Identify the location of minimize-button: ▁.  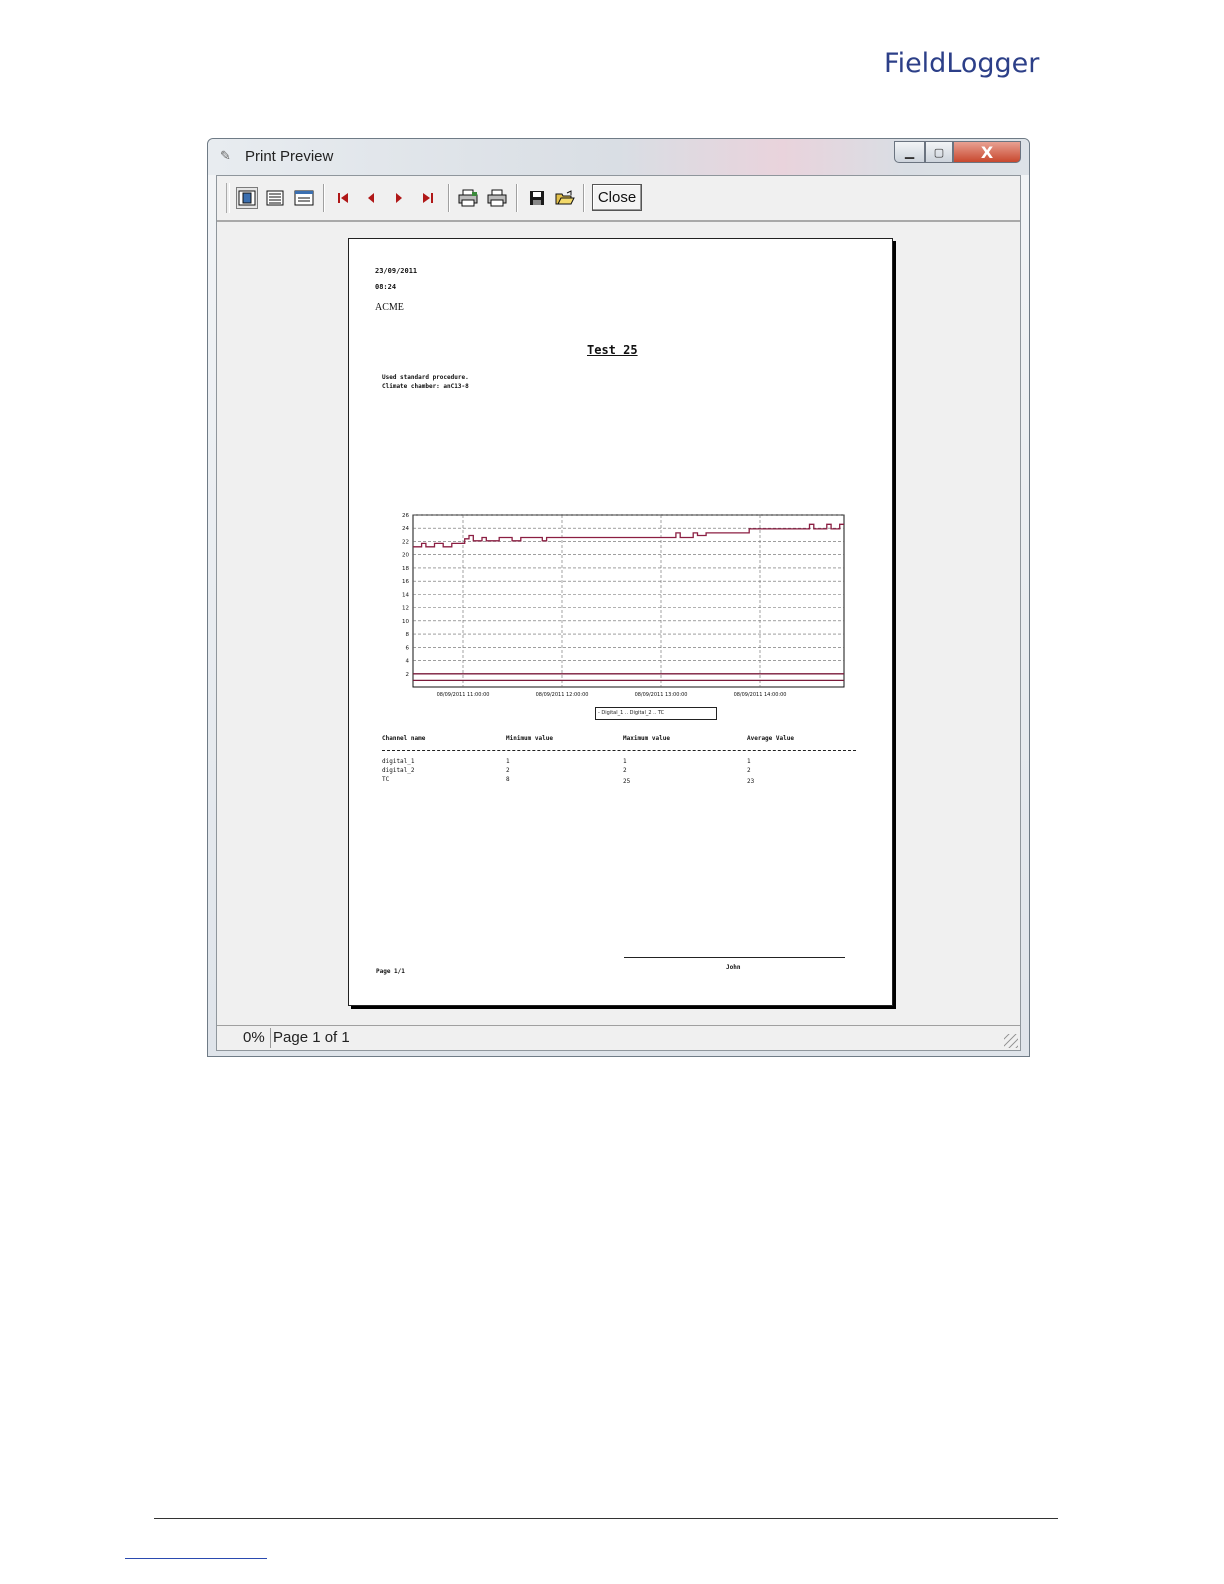
(909, 152).